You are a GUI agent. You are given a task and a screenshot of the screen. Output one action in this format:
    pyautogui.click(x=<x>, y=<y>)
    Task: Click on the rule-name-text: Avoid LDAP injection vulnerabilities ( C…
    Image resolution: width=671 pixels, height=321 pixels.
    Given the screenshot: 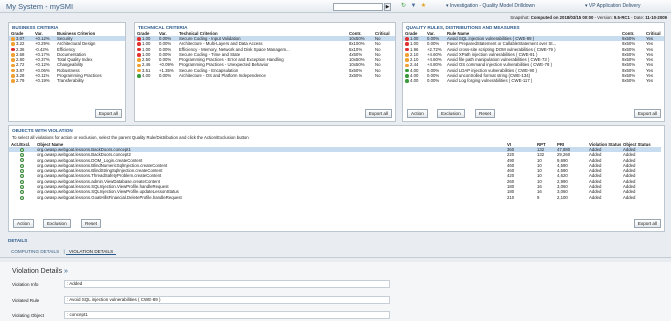 What is the action you would take?
    pyautogui.click(x=492, y=70)
    